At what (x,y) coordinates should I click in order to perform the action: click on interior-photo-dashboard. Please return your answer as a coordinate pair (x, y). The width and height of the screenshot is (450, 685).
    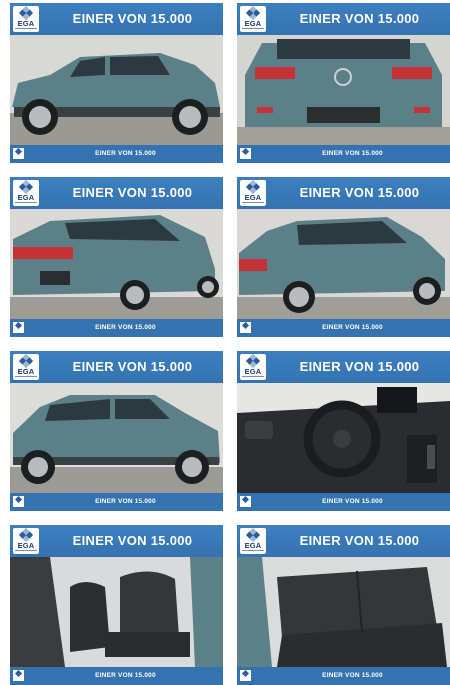
    Looking at the image, I should click on (343, 438).